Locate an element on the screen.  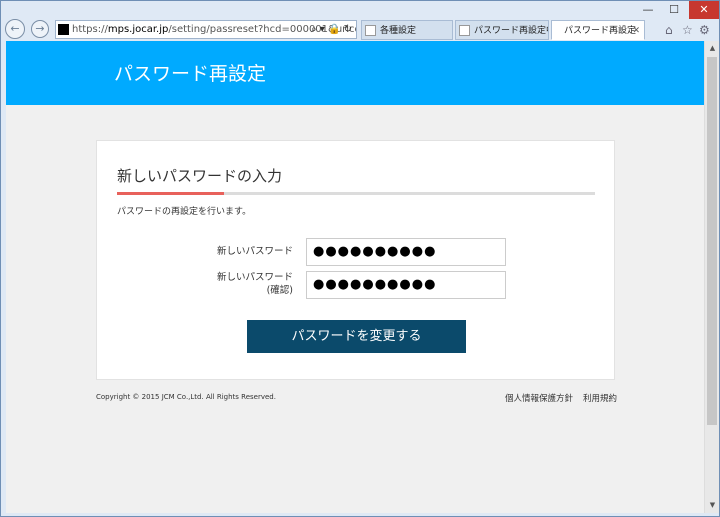
tab-password-reset-active: パスワード再設定 ✕ is located at coordinates (598, 30).